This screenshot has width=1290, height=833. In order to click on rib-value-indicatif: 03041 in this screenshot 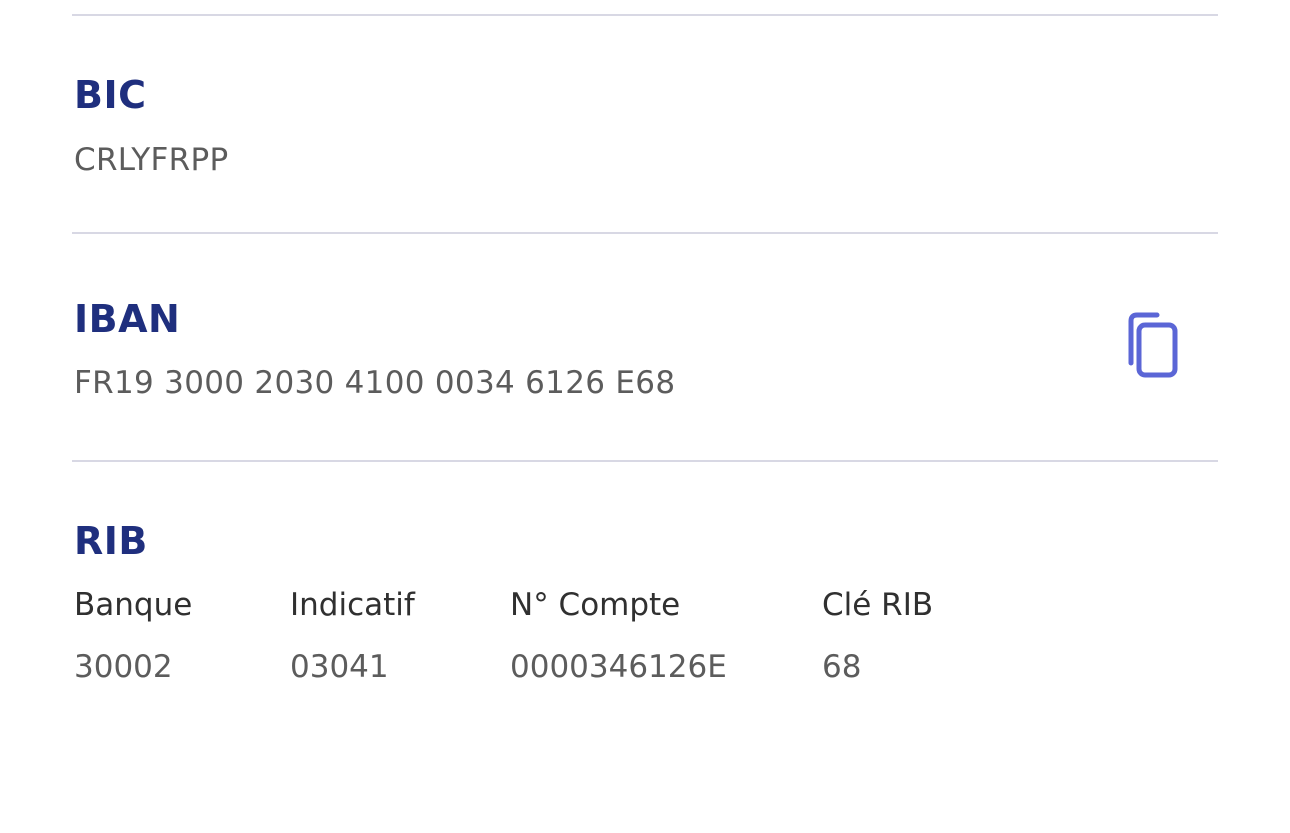, I will do `click(339, 667)`.